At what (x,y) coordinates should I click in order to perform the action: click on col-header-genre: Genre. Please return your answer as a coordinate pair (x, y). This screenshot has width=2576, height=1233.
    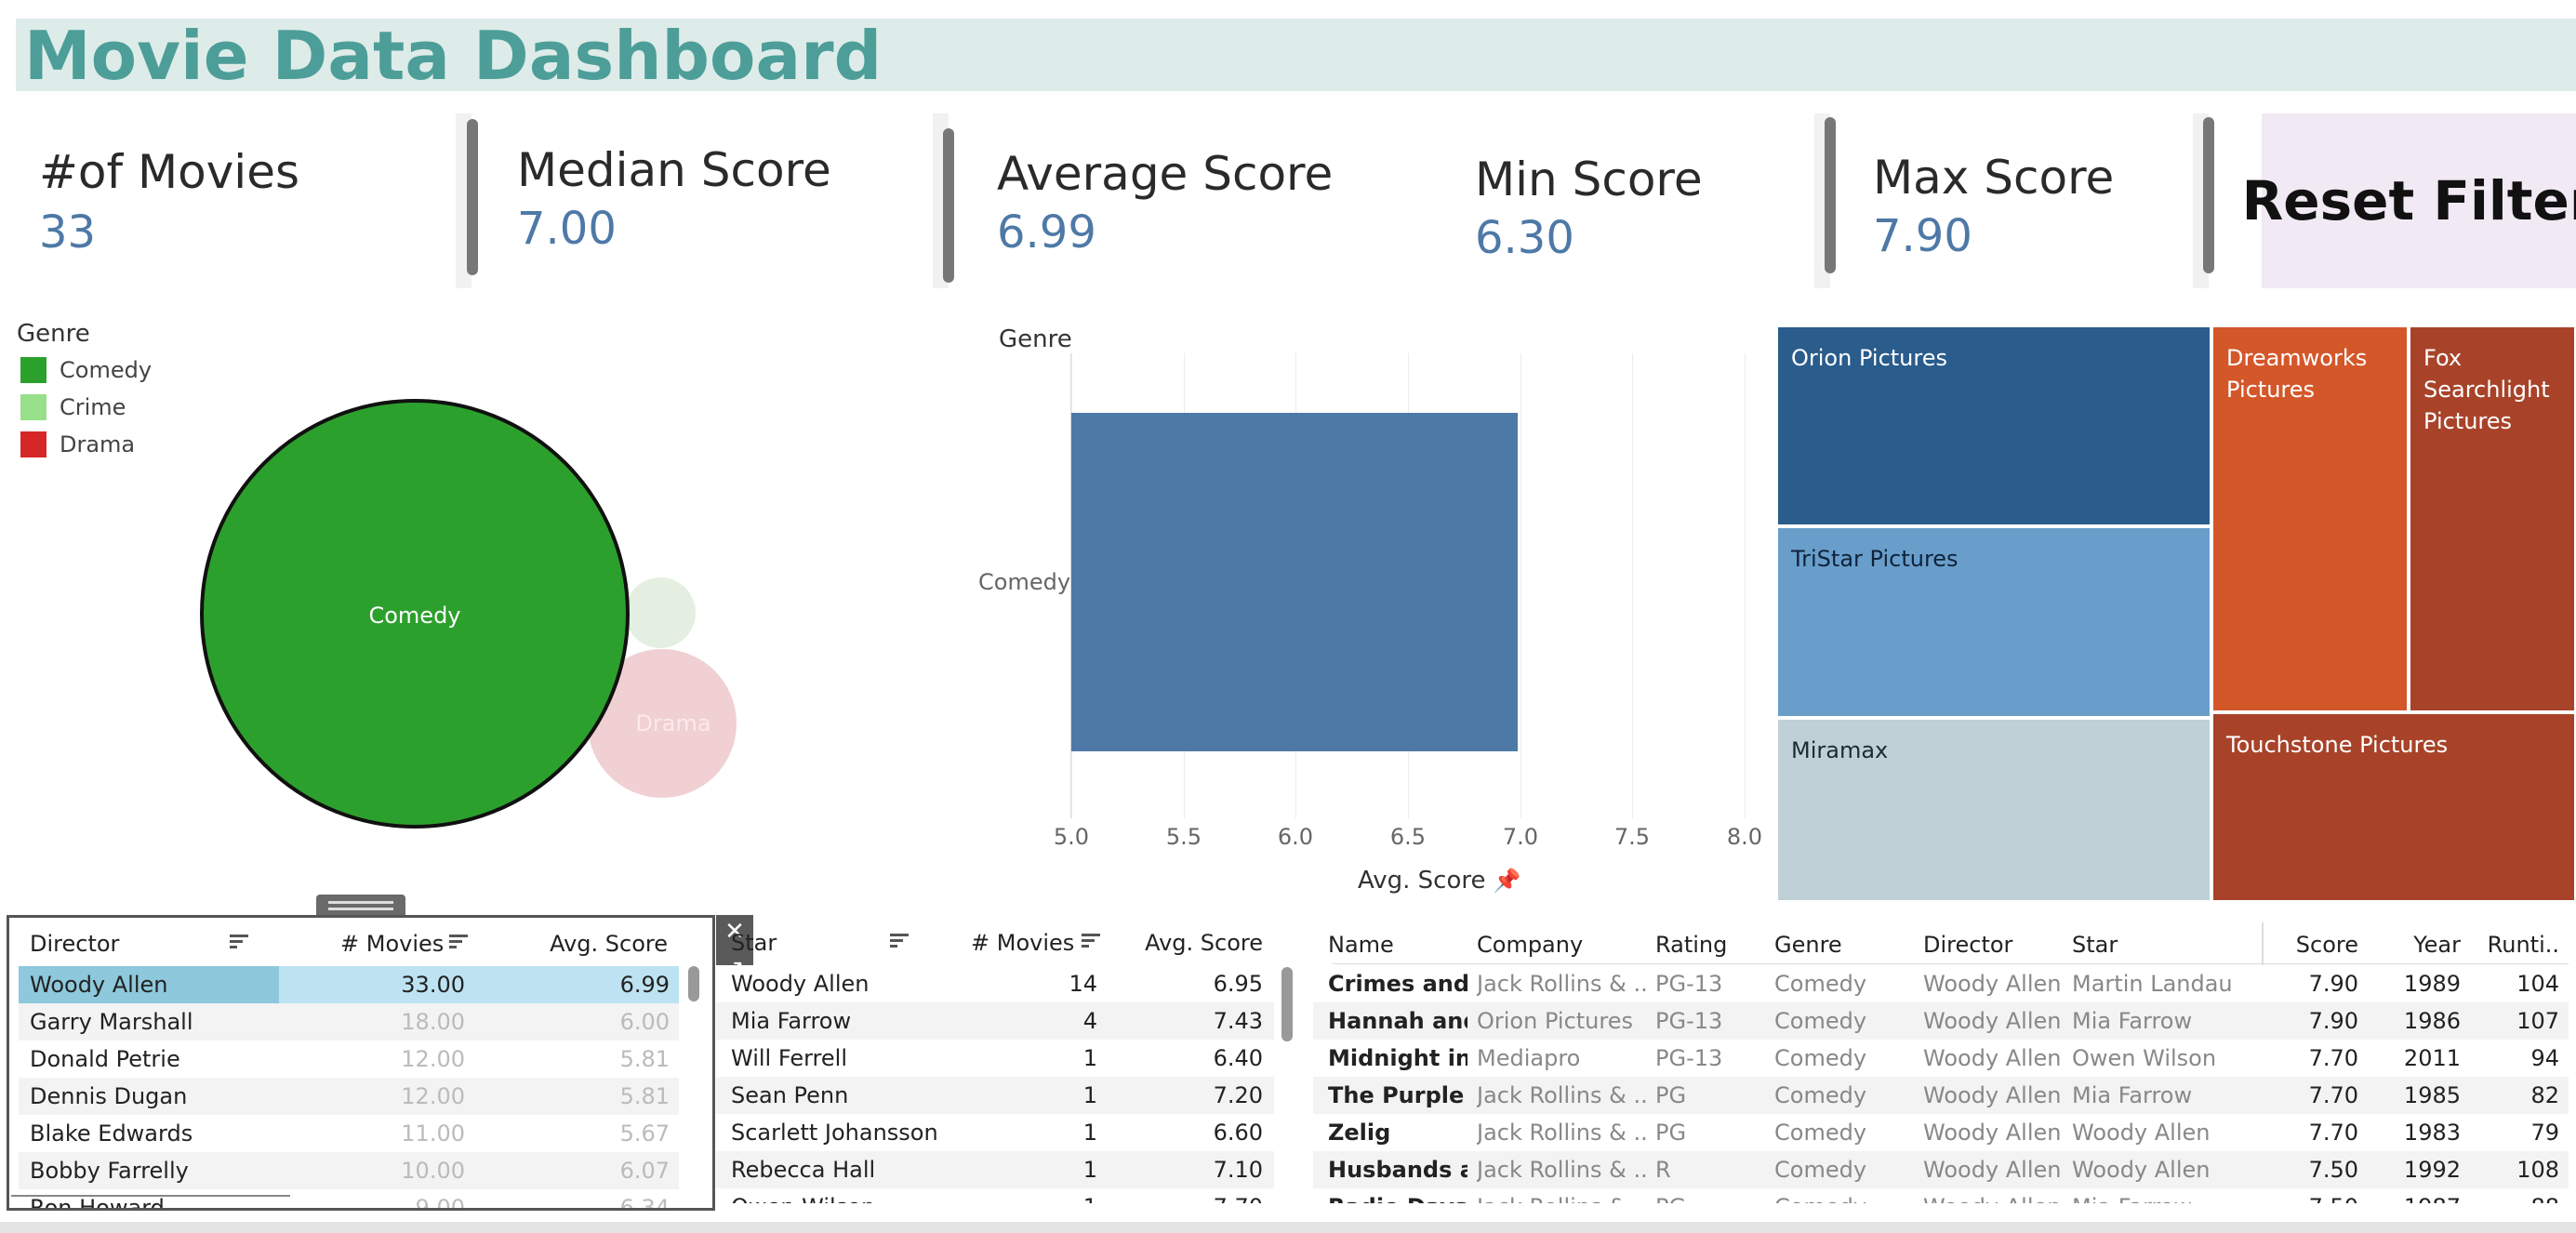
    Looking at the image, I should click on (1844, 945).